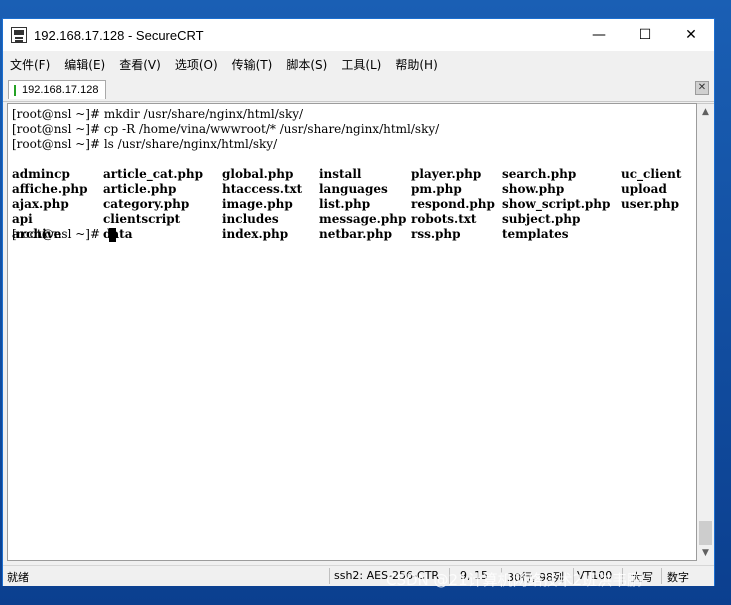 The height and width of the screenshot is (605, 731). Describe the element at coordinates (118, 234) in the screenshot. I see `ls-entry: data` at that location.